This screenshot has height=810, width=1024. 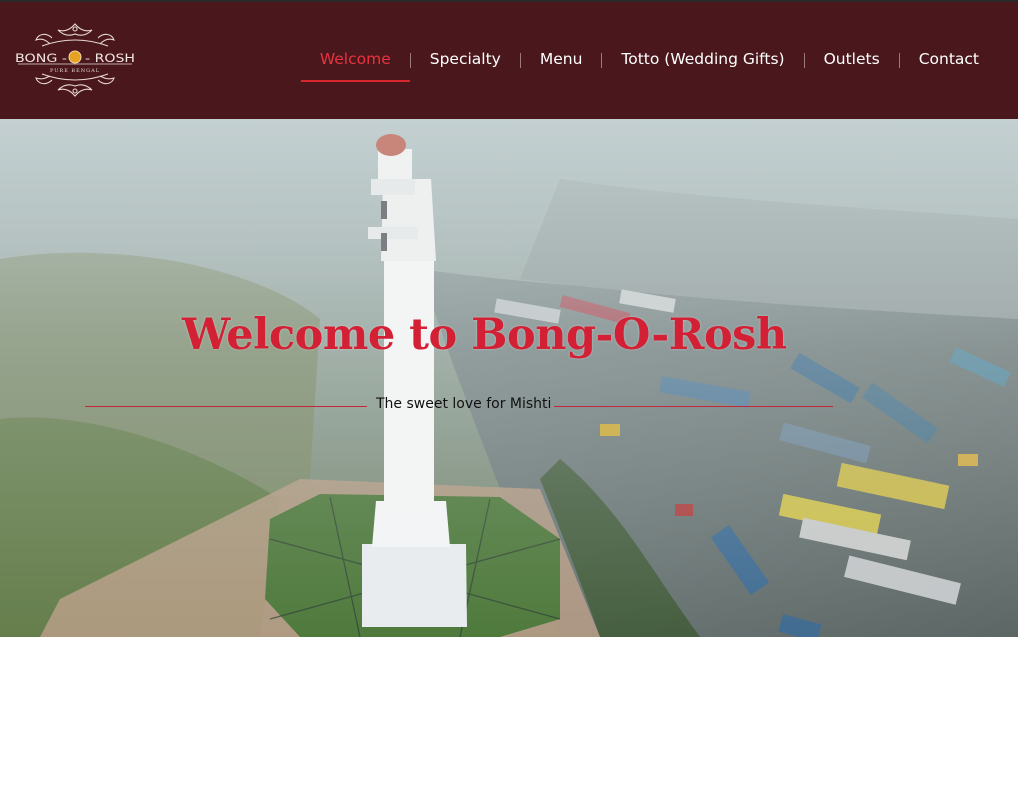 I want to click on page-right-gutter, so click(x=1021, y=405).